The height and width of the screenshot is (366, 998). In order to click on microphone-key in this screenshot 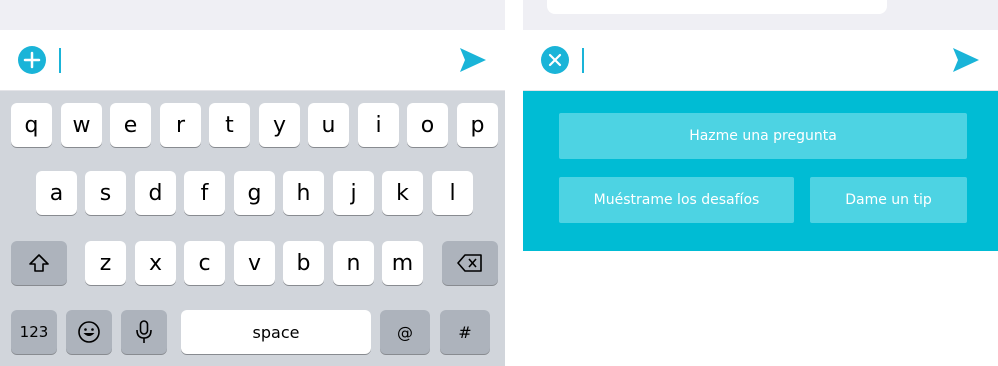, I will do `click(144, 332)`.